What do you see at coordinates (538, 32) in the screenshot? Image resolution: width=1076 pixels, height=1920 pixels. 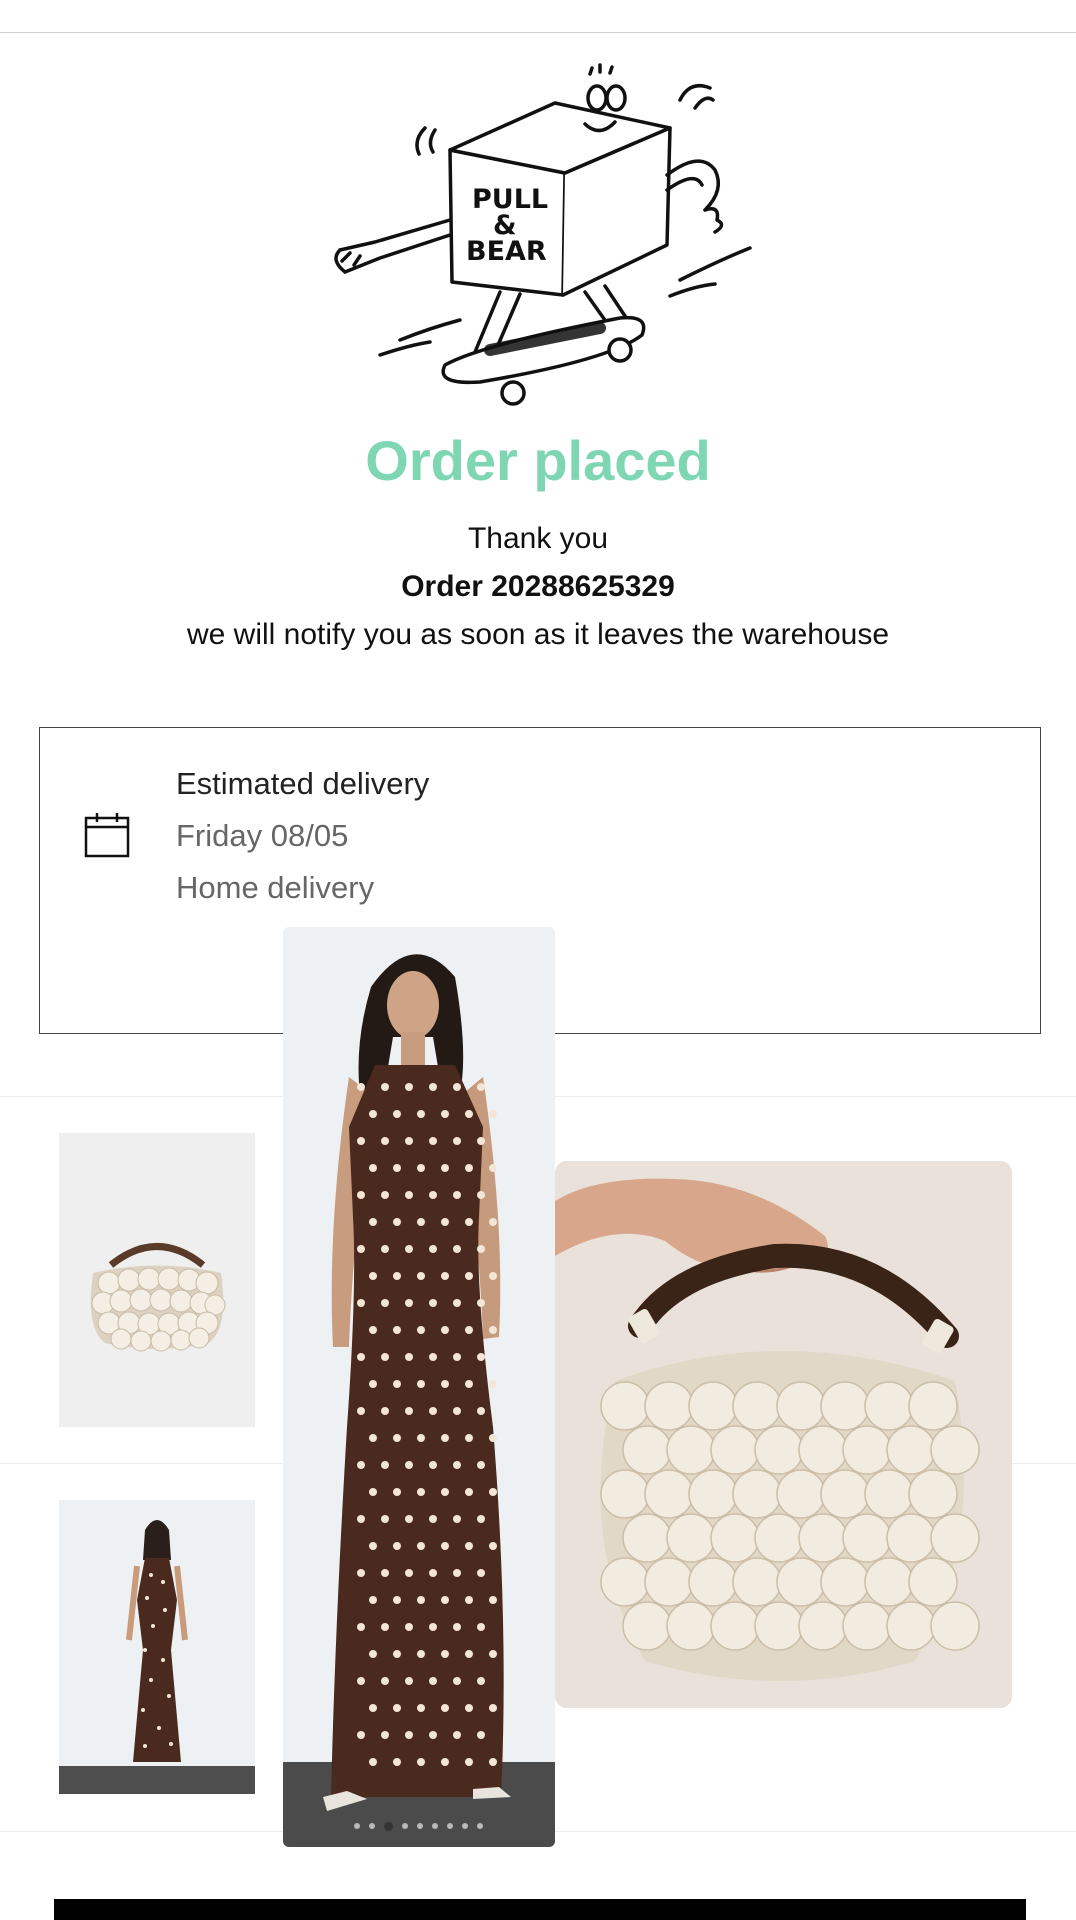 I see `header-divider` at bounding box center [538, 32].